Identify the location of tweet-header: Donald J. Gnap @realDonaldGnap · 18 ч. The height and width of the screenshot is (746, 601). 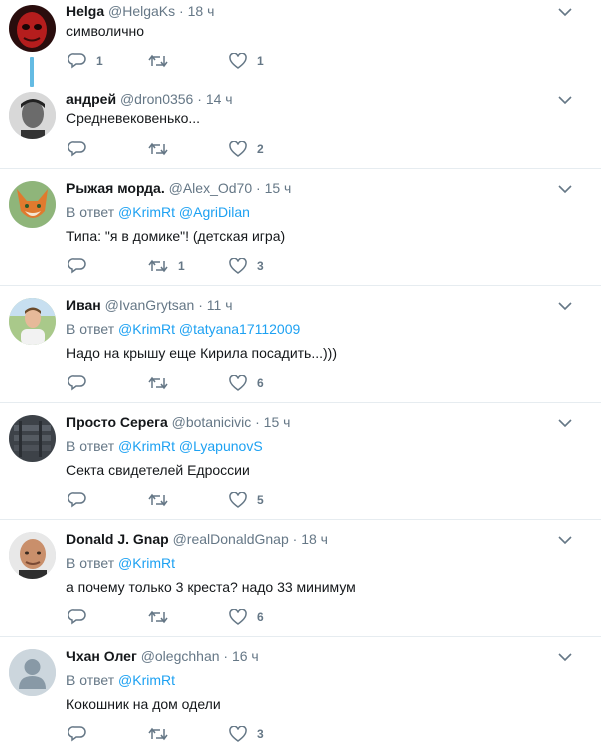
(197, 539).